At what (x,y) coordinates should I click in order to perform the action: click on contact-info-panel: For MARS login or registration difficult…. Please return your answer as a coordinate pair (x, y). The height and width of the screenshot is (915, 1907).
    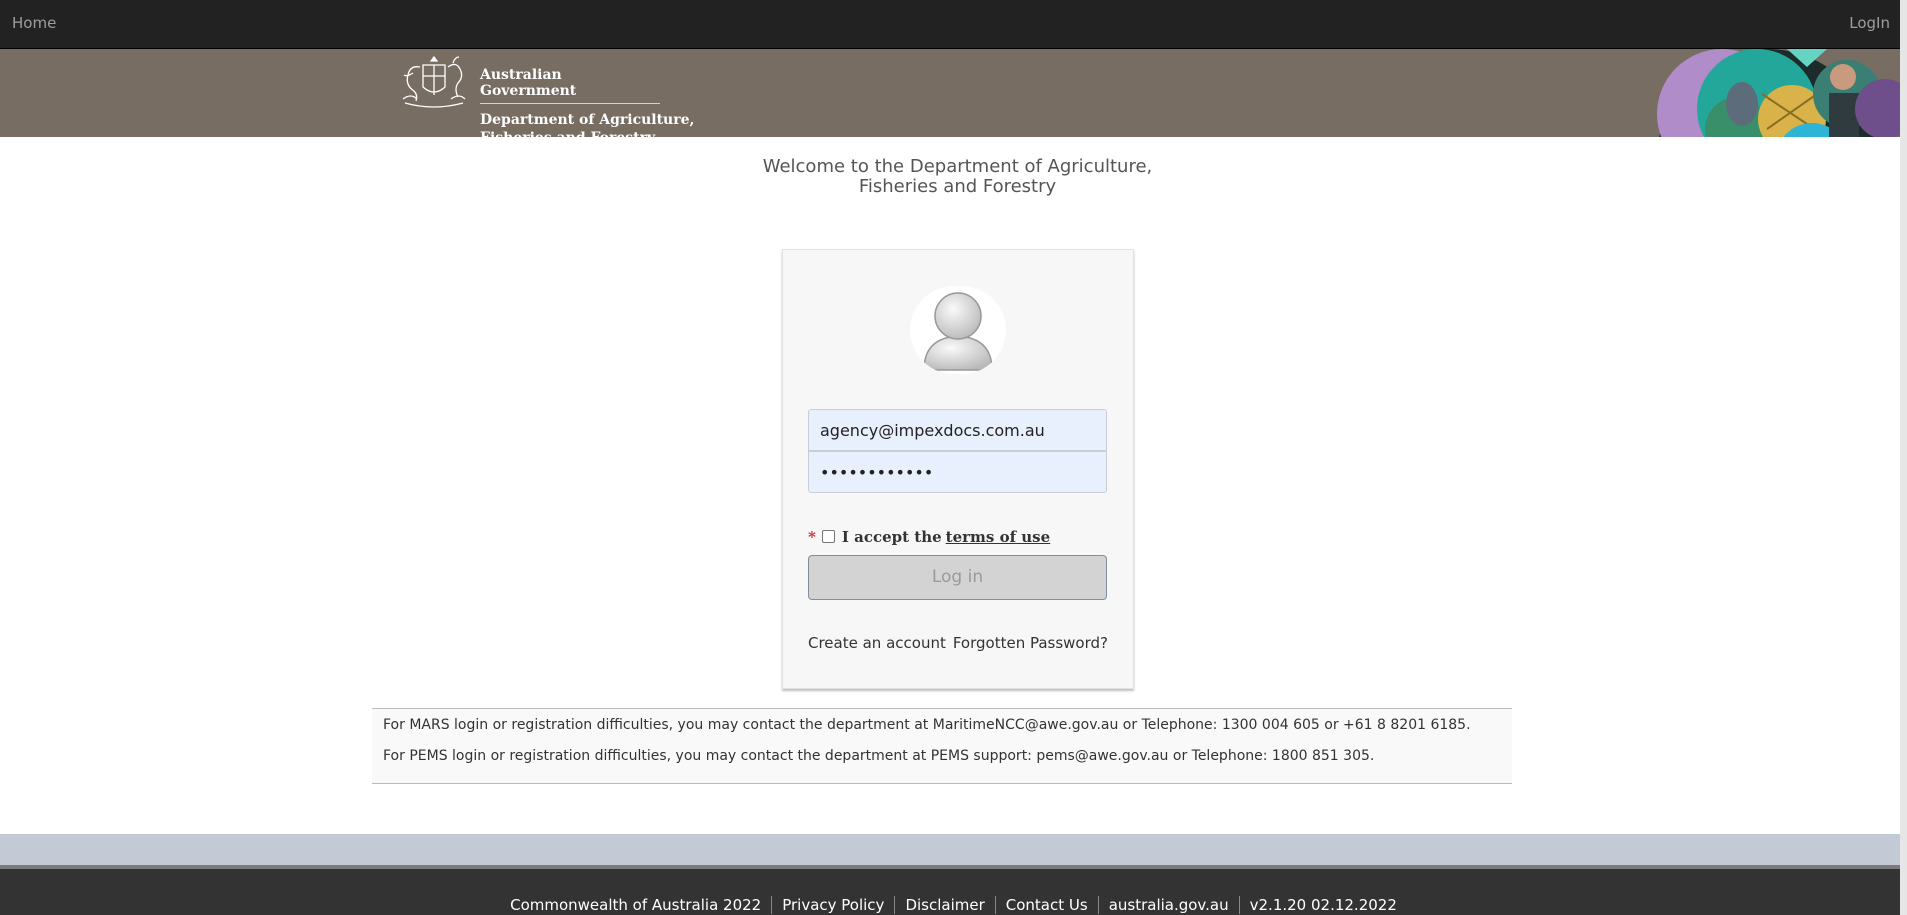
    Looking at the image, I should click on (942, 746).